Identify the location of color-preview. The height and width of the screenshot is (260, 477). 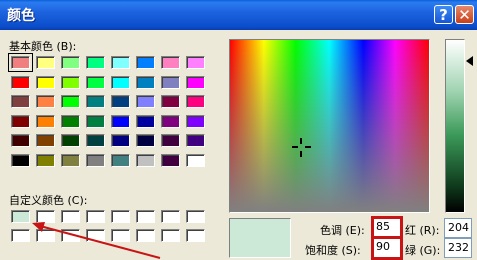
(260, 238).